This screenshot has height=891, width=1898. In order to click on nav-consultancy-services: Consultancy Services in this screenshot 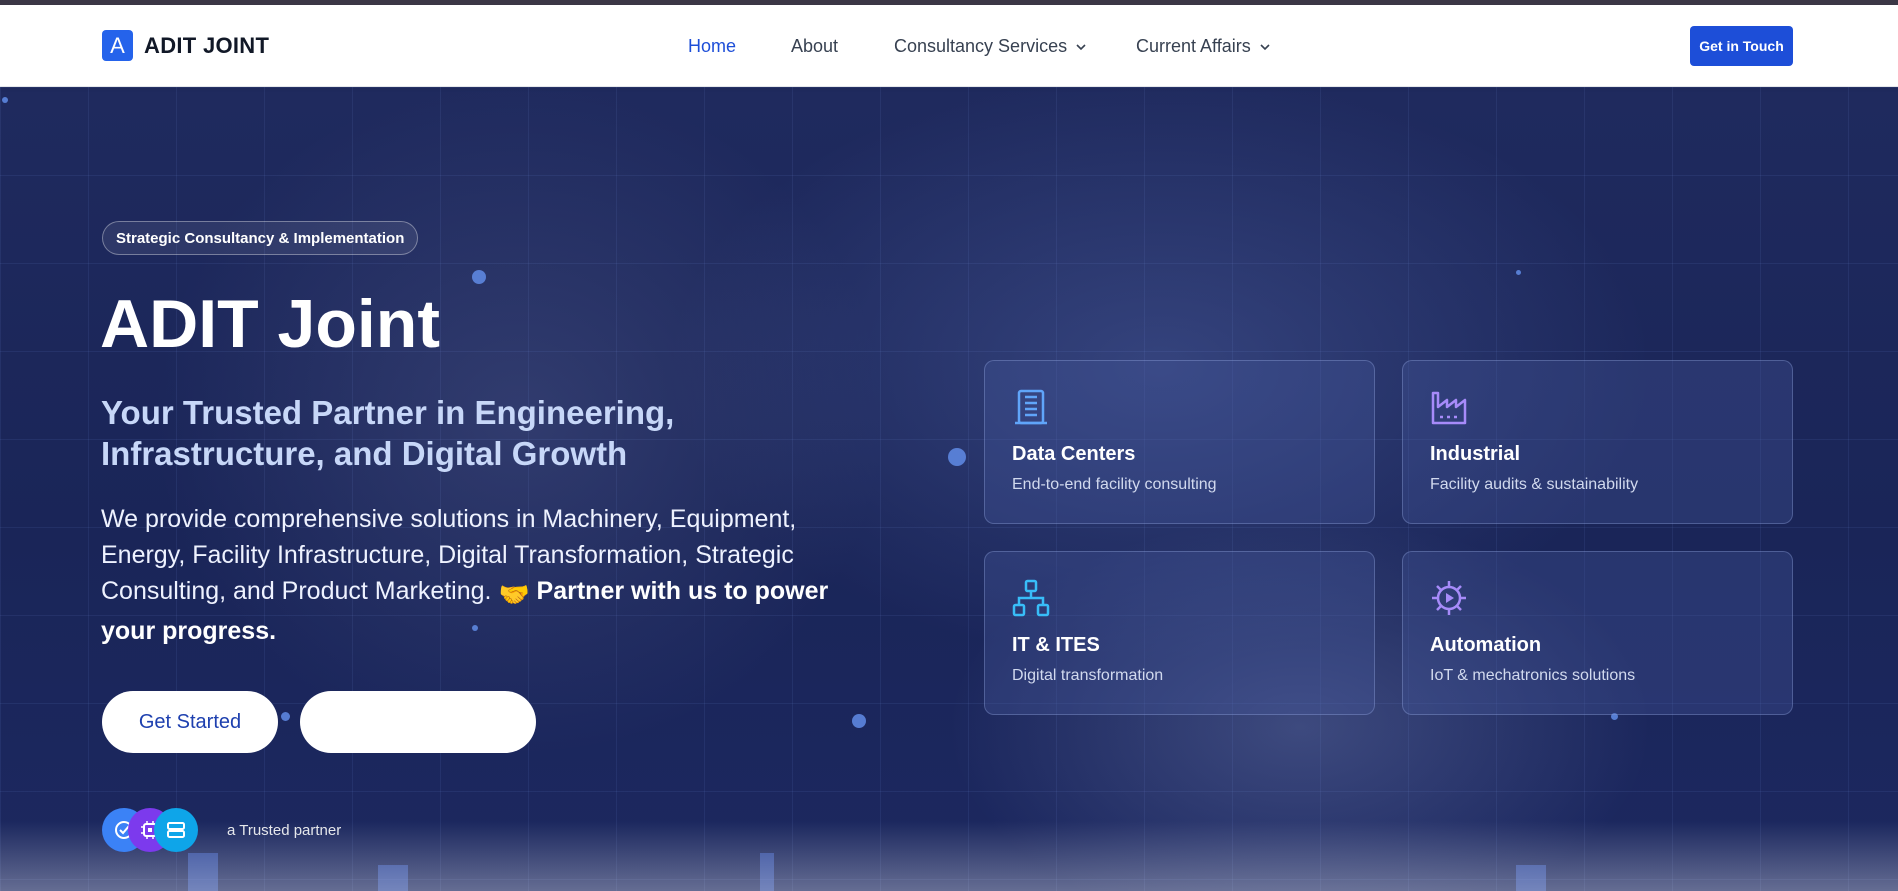, I will do `click(990, 46)`.